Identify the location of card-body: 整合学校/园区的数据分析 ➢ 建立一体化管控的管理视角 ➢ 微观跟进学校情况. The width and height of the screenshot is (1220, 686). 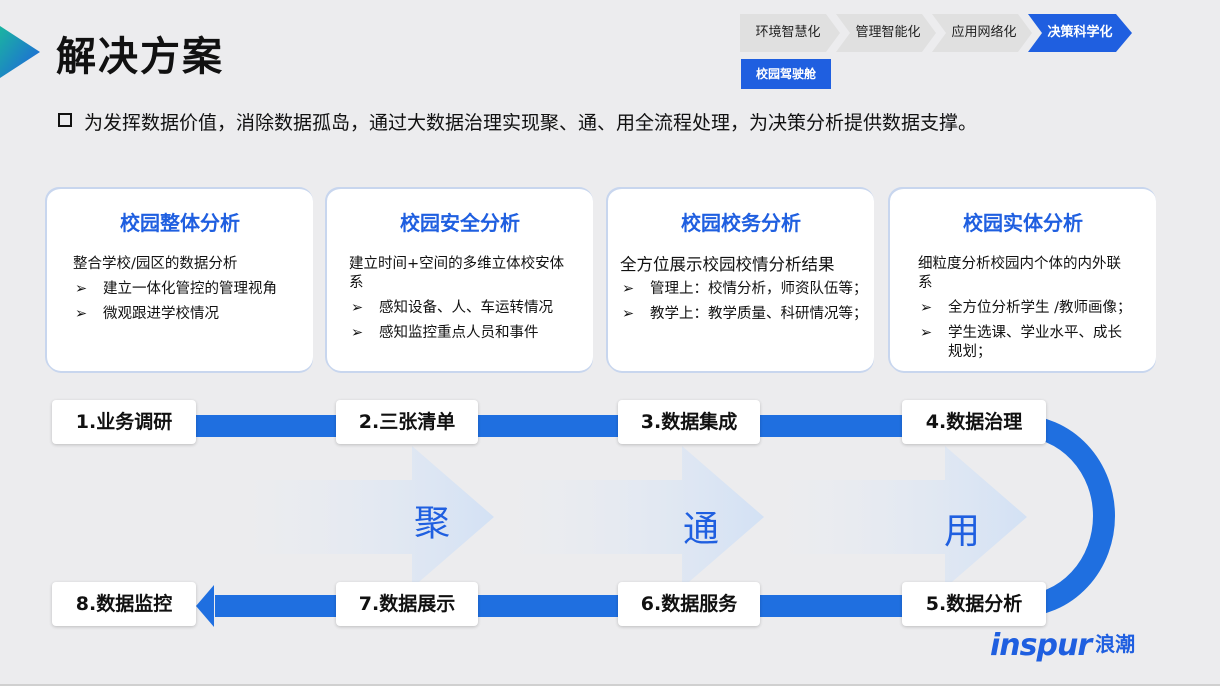
(184, 292).